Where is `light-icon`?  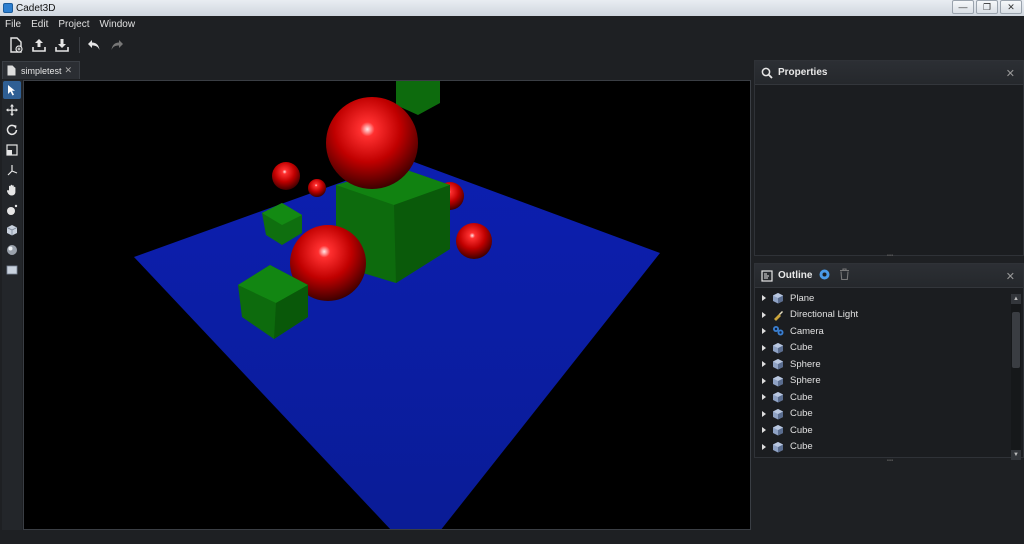
light-icon is located at coordinates (778, 315).